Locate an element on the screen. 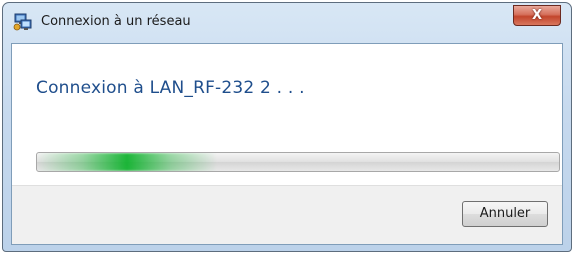 The height and width of the screenshot is (256, 576). progress-marquee is located at coordinates (127, 162).